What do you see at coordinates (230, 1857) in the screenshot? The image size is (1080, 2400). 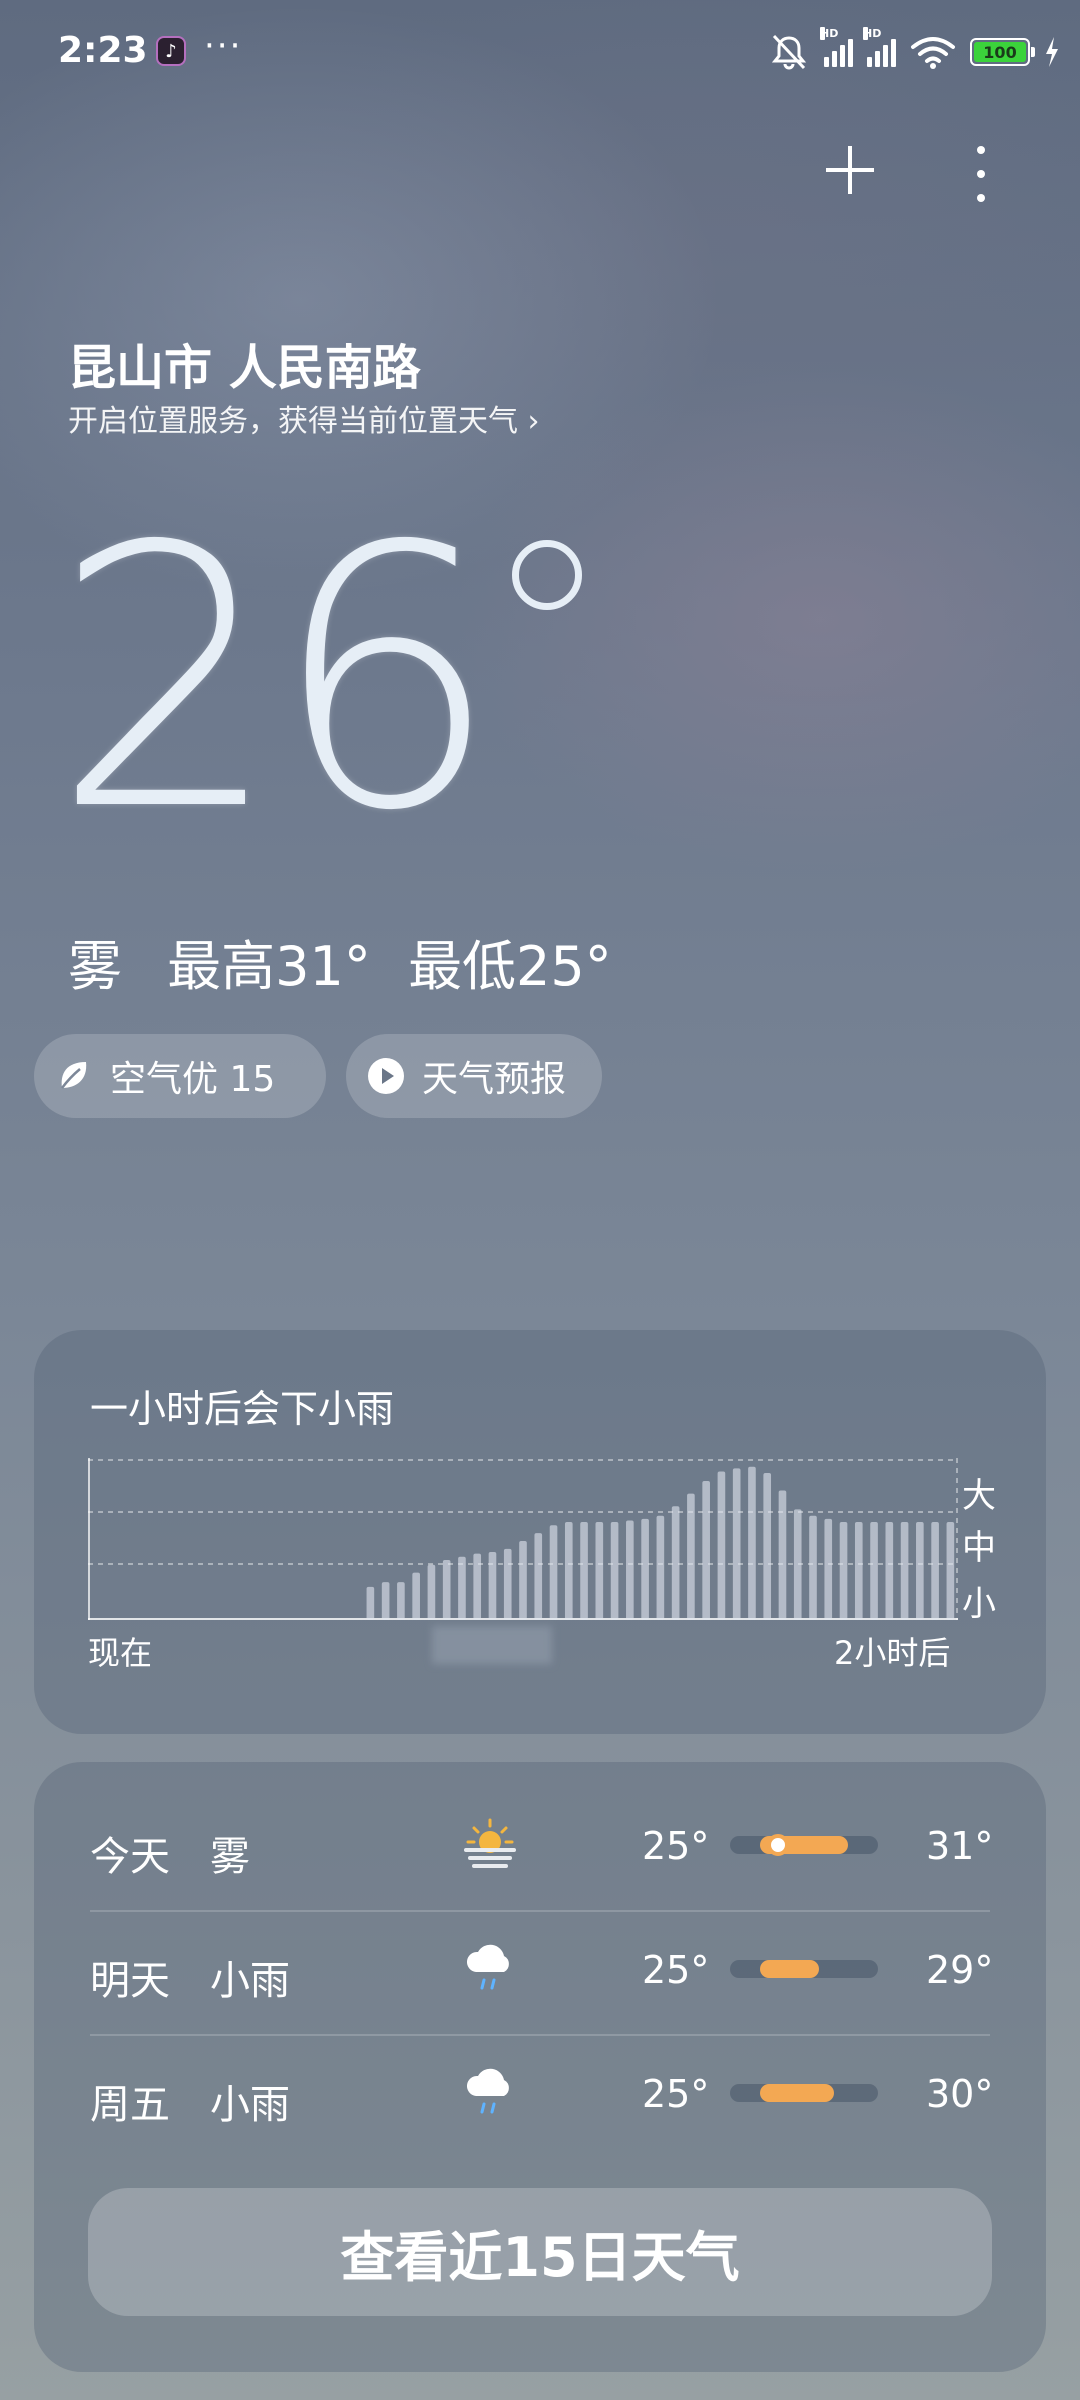 I see `forecast-condition: 雾` at bounding box center [230, 1857].